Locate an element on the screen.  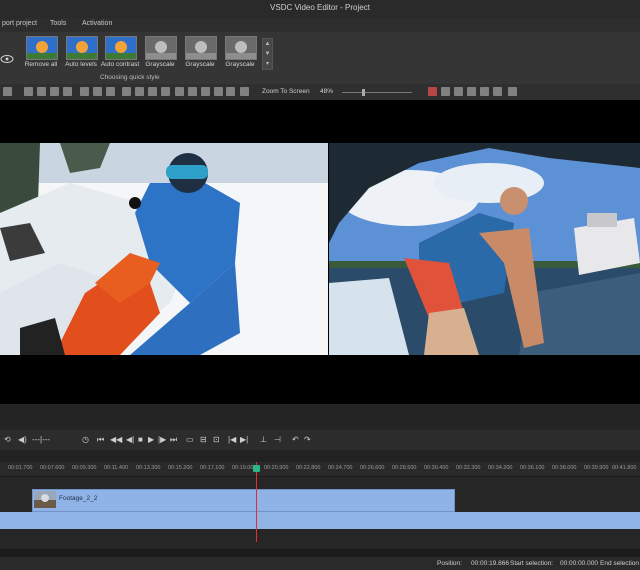
align-right-icon is located at coordinates (54, 91).